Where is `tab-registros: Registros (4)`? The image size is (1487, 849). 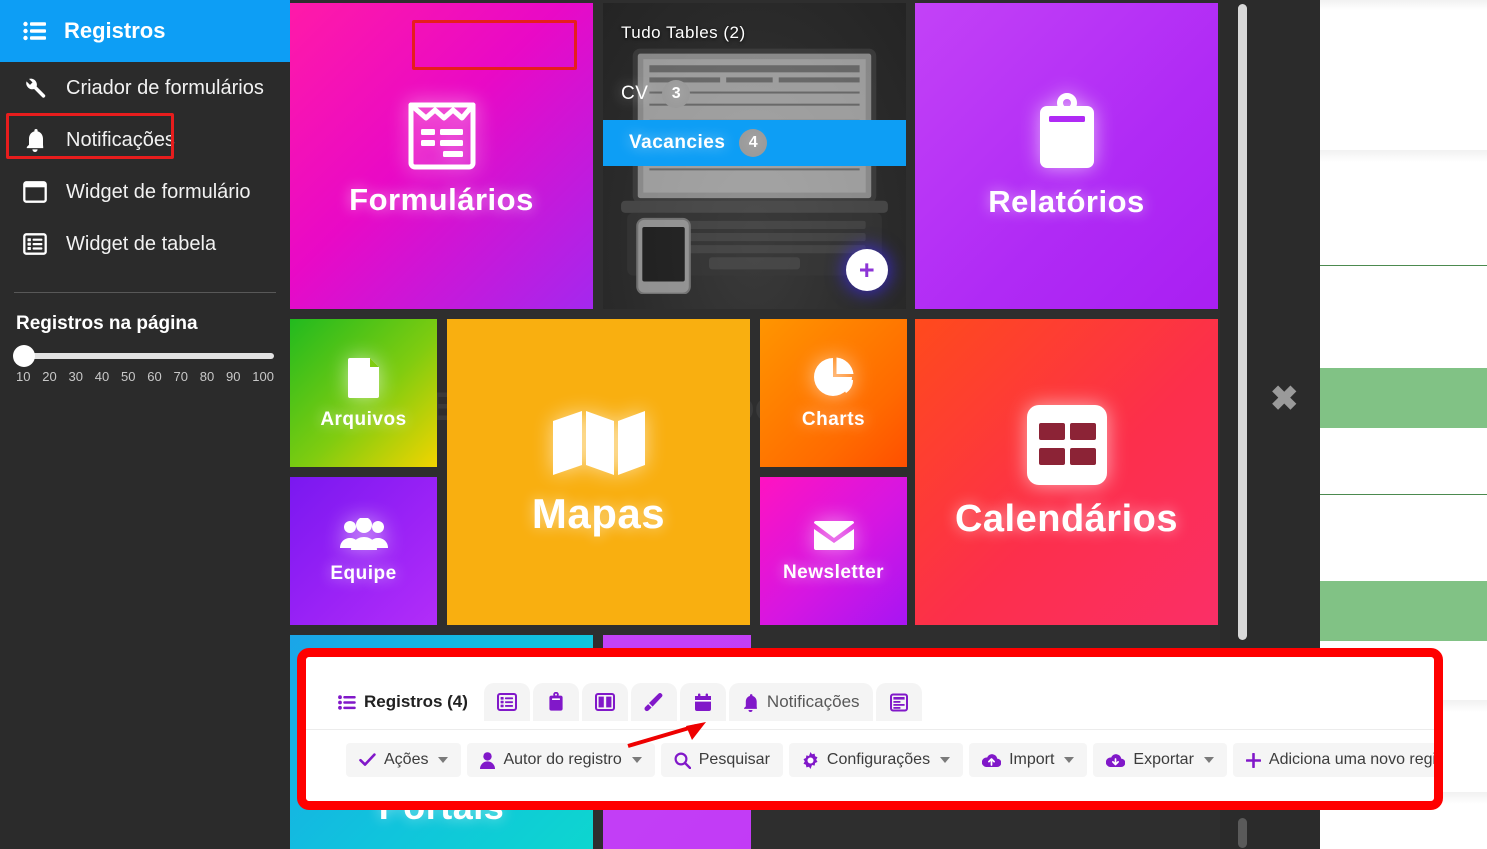 tab-registros: Registros (4) is located at coordinates (403, 702).